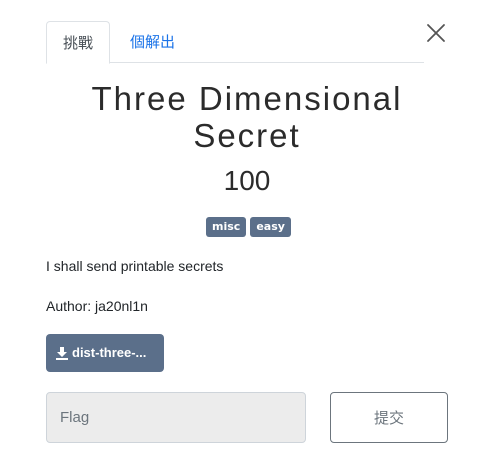 The height and width of the screenshot is (463, 495). Describe the element at coordinates (248, 227) in the screenshot. I see `challenge-tags: misc easy` at that location.